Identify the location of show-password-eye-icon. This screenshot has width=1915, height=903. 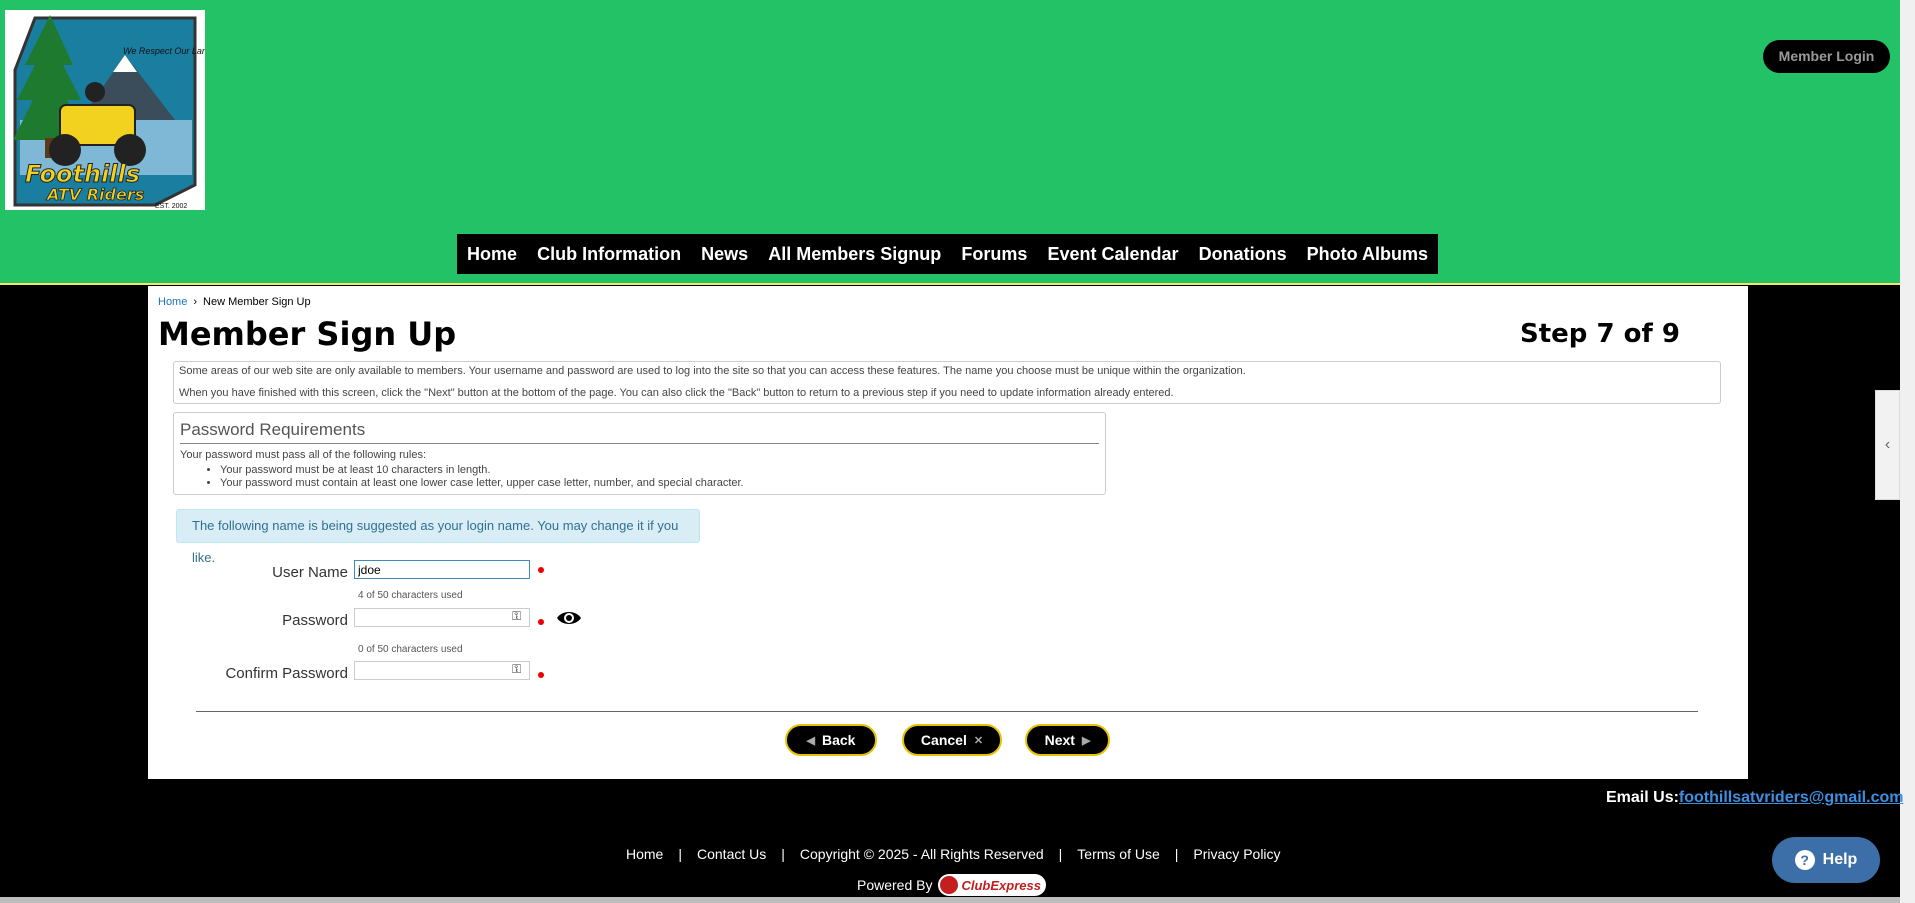
(569, 618).